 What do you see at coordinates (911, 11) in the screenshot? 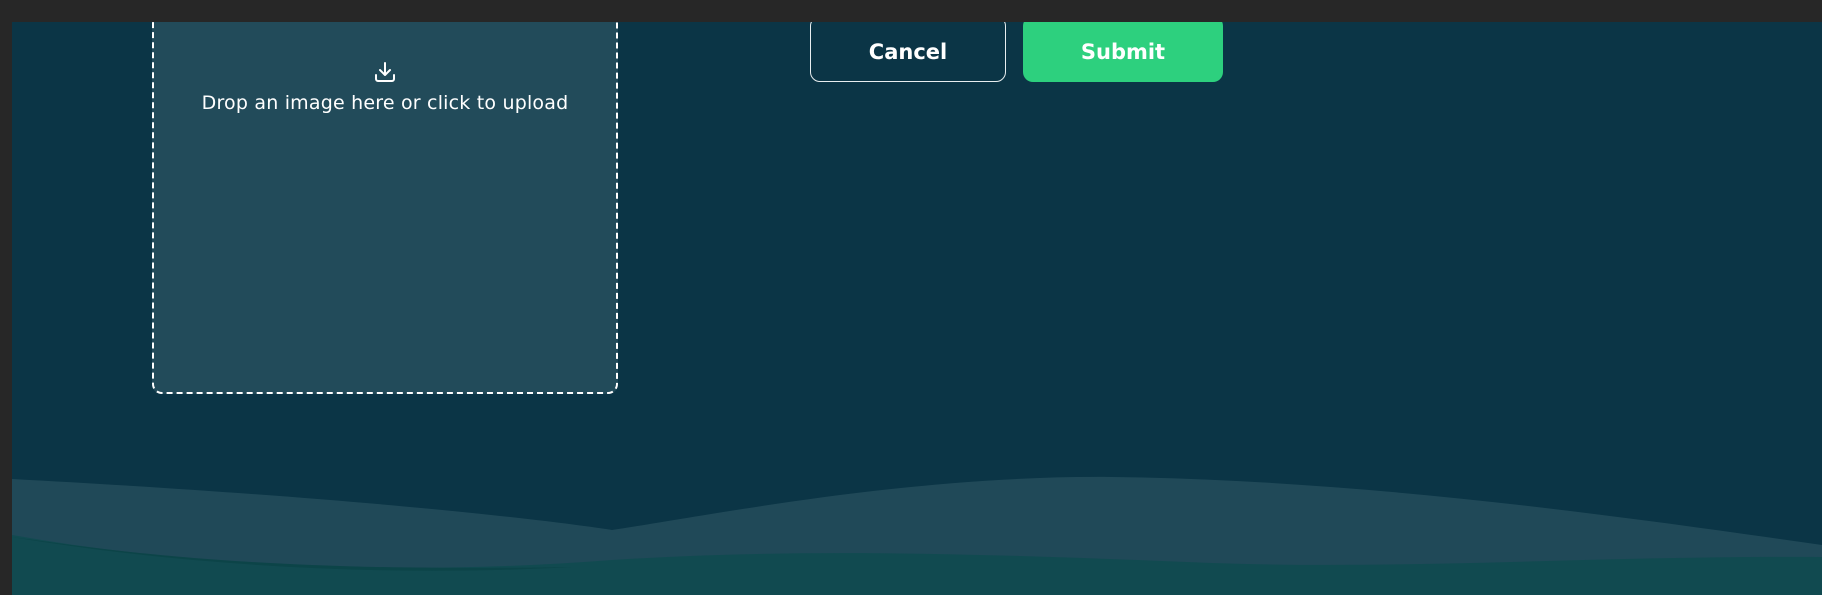
I see `window-top-bar` at bounding box center [911, 11].